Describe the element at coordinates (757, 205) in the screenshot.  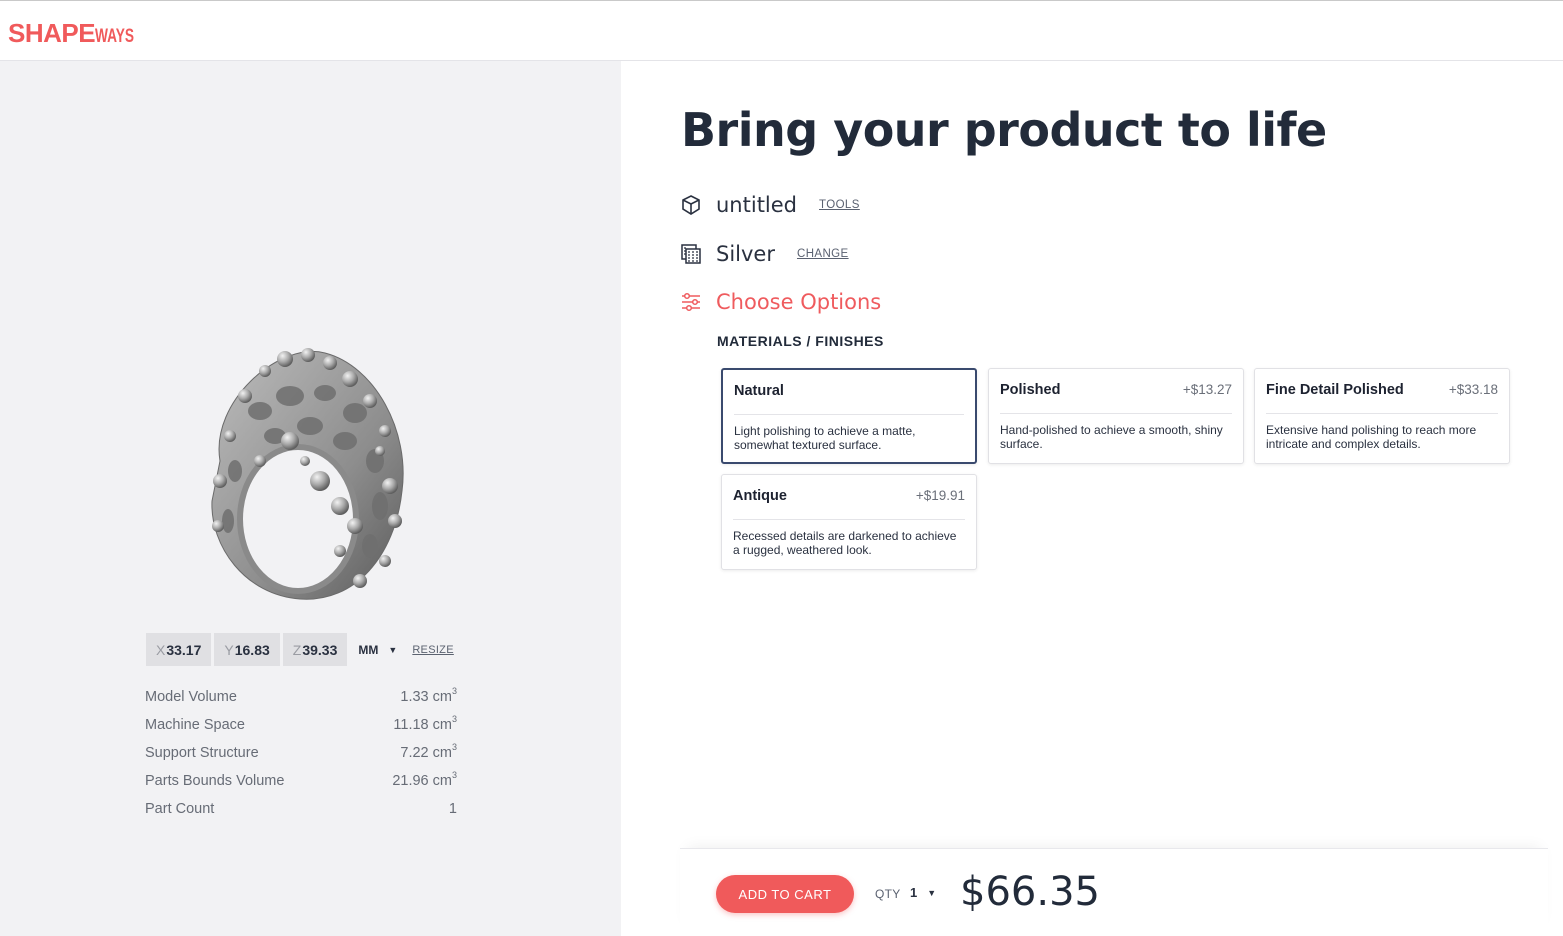
I see `model-name: untitled` at that location.